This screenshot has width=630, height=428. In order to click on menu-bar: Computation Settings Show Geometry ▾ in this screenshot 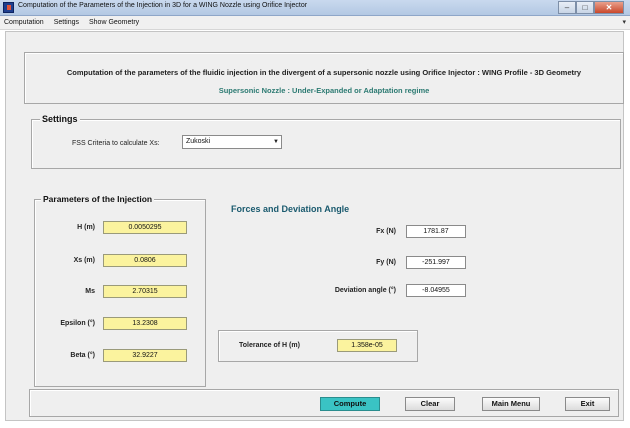, I will do `click(315, 23)`.